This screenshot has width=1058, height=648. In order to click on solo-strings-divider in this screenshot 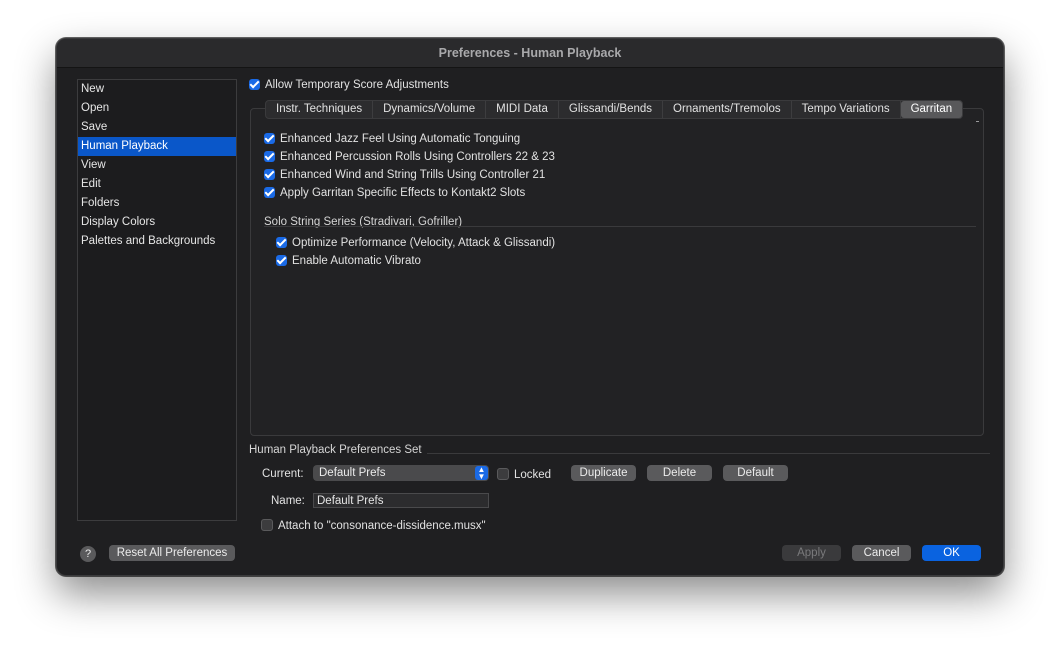, I will do `click(620, 226)`.